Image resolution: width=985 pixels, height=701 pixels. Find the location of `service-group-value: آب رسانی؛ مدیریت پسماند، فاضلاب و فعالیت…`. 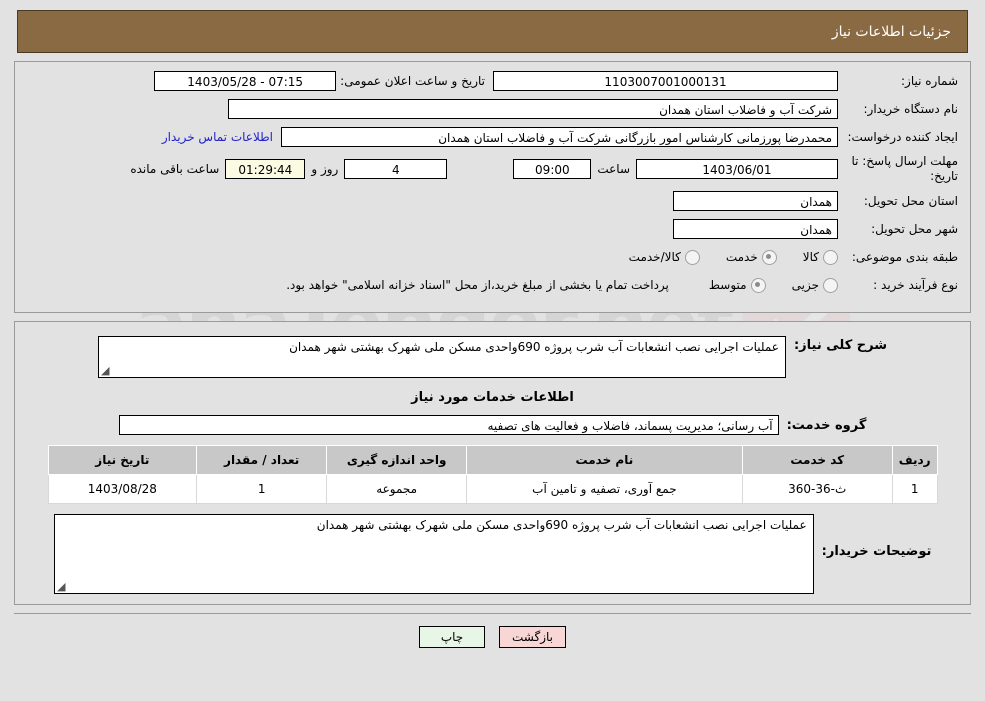

service-group-value: آب رسانی؛ مدیریت پسماند، فاضلاب و فعالیت… is located at coordinates (448, 425).